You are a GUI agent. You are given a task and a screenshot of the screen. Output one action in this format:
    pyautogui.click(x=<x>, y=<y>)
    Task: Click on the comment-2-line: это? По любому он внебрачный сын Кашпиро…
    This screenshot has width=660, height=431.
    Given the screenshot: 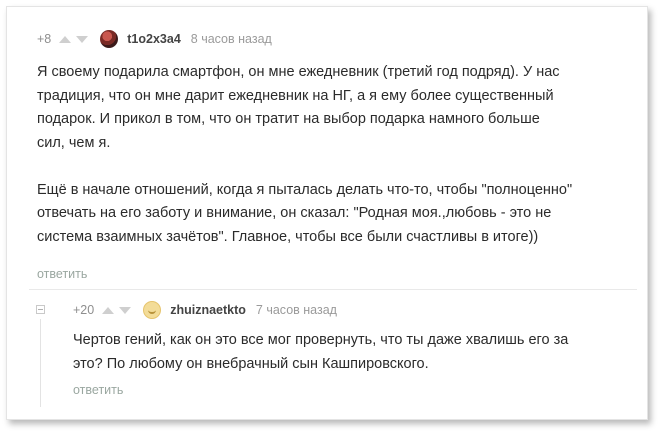 What is the action you would take?
    pyautogui.click(x=251, y=363)
    